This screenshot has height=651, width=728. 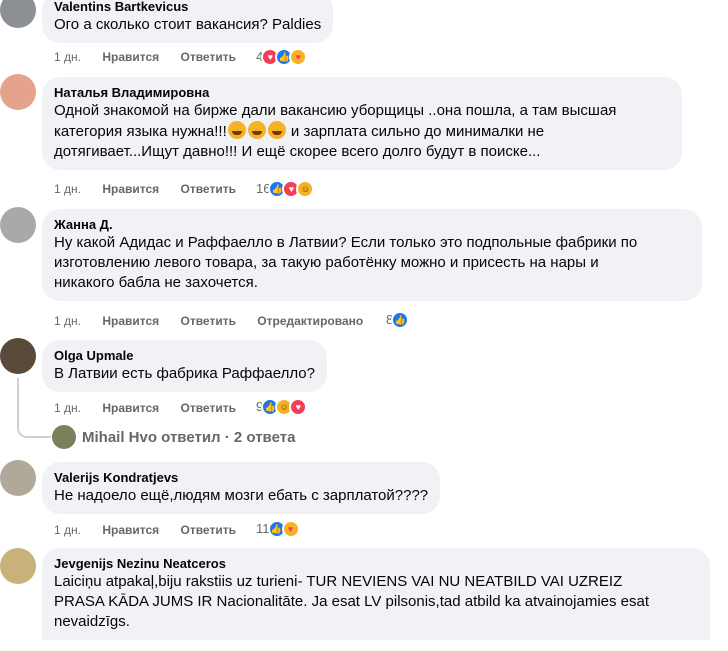 What do you see at coordinates (184, 373) in the screenshot?
I see `comment-text: В Латвии есть фабрика Раффаелло?` at bounding box center [184, 373].